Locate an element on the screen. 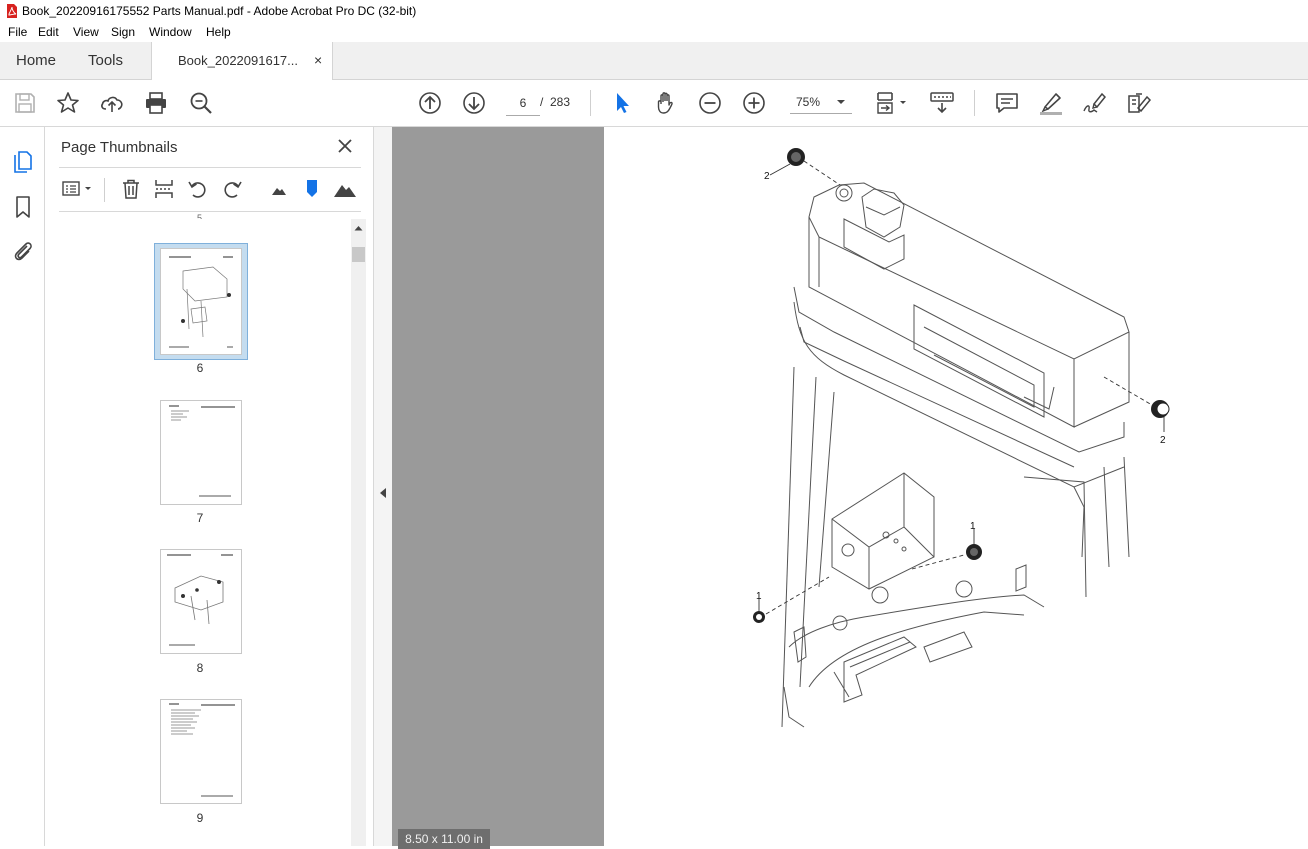 The height and width of the screenshot is (849, 1308). fill-sign-icon is located at coordinates (1095, 103).